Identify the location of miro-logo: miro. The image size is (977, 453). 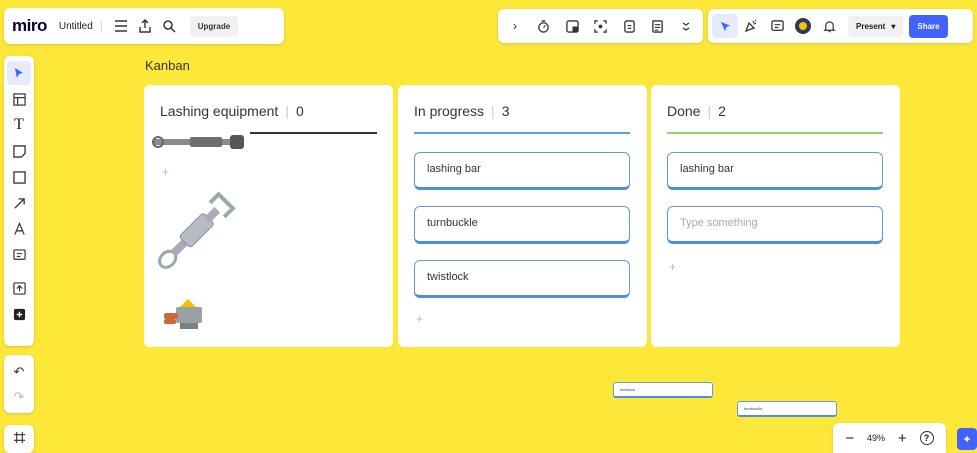
(29, 26).